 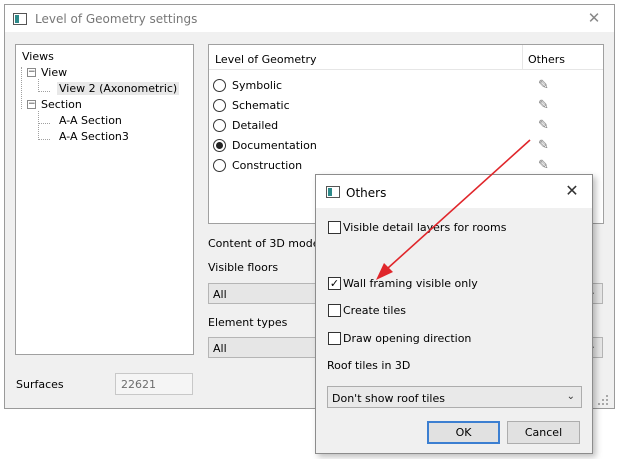 What do you see at coordinates (410, 283) in the screenshot?
I see `checkbox-label: Wall framing visible only` at bounding box center [410, 283].